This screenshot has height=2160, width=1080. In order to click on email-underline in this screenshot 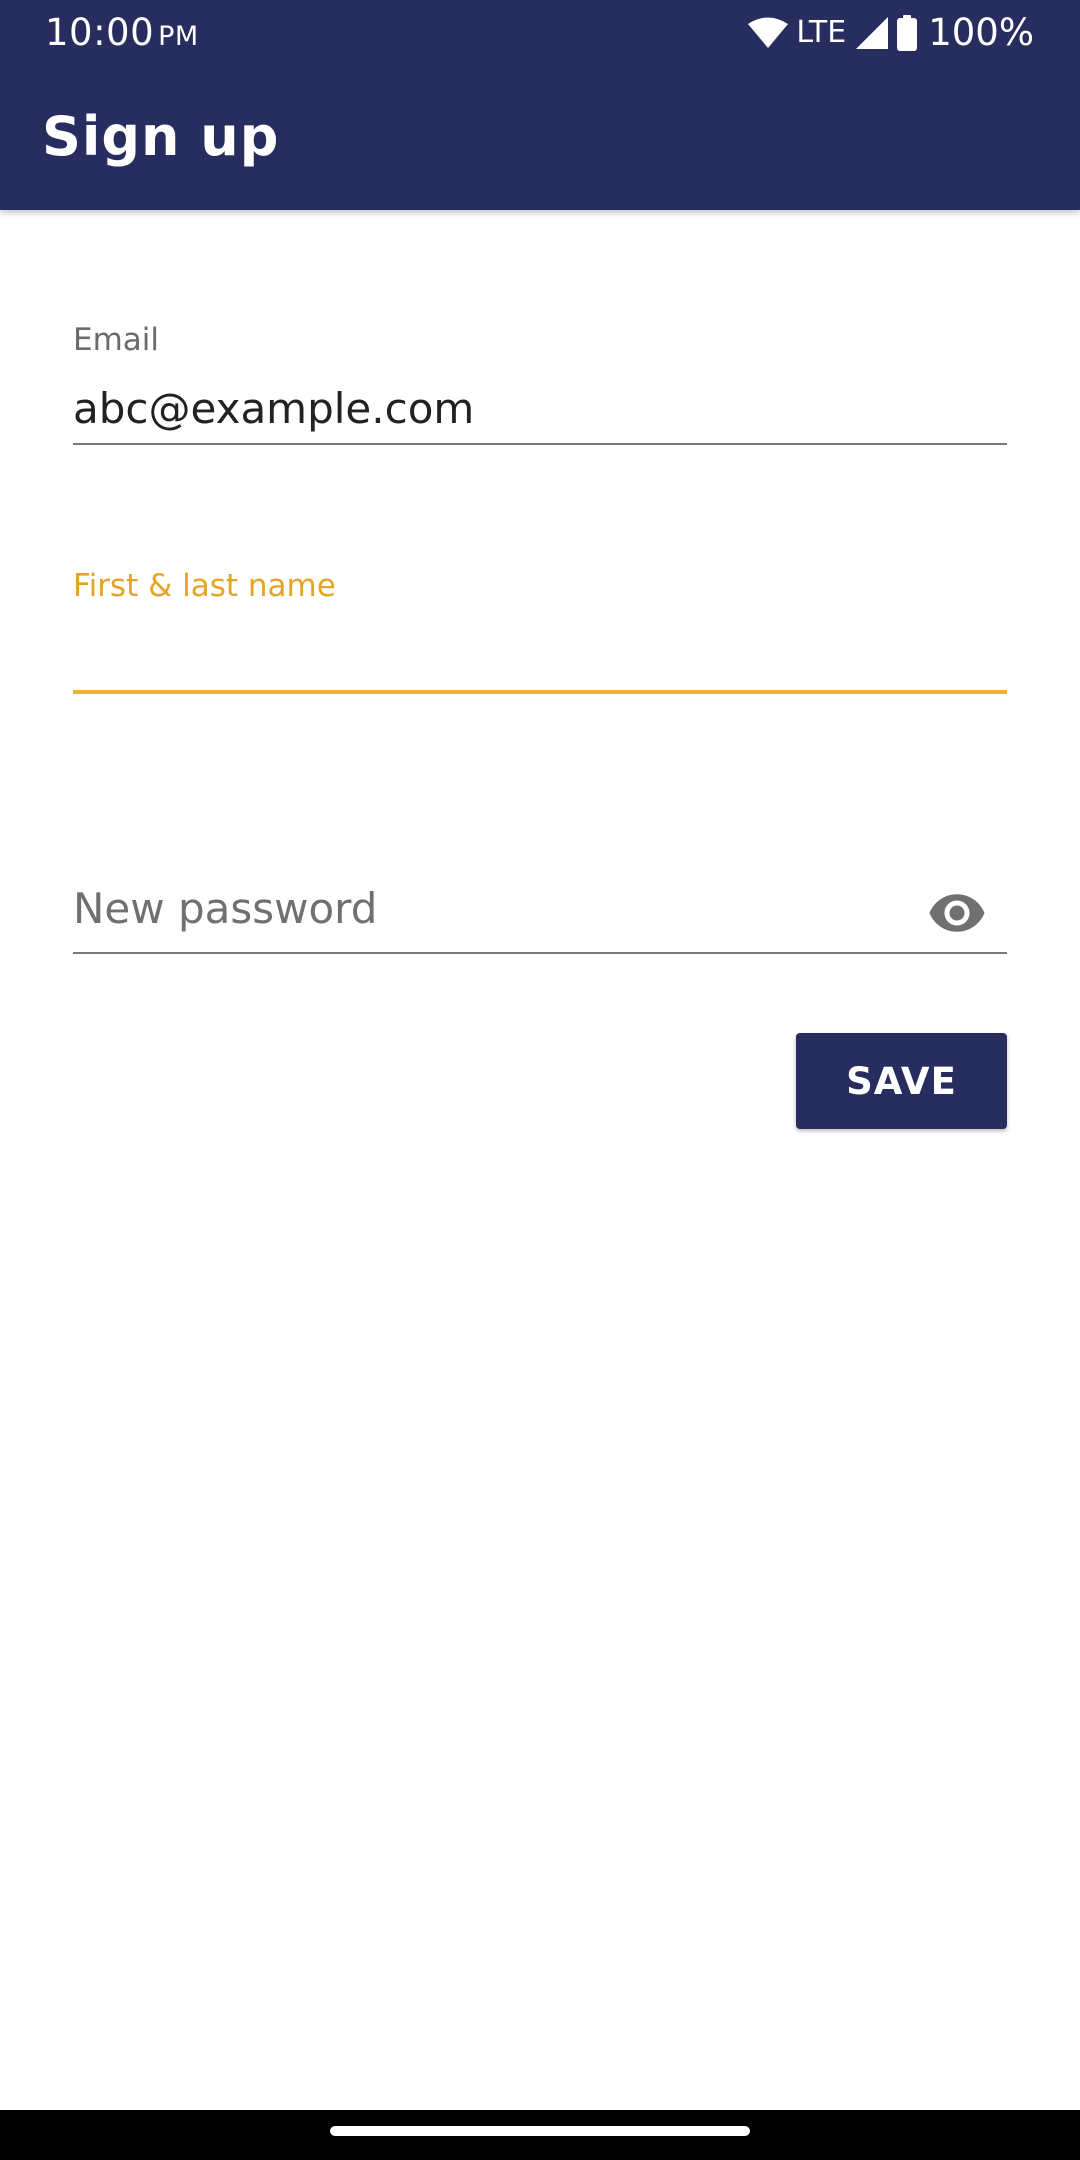, I will do `click(540, 444)`.